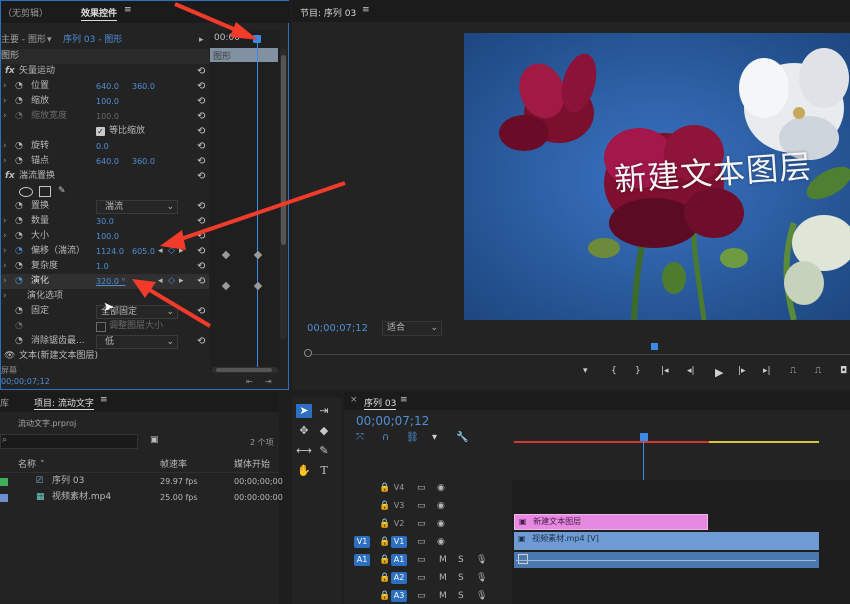  Describe the element at coordinates (128, 10) in the screenshot. I see `panel-menu-icon: ≡` at that location.